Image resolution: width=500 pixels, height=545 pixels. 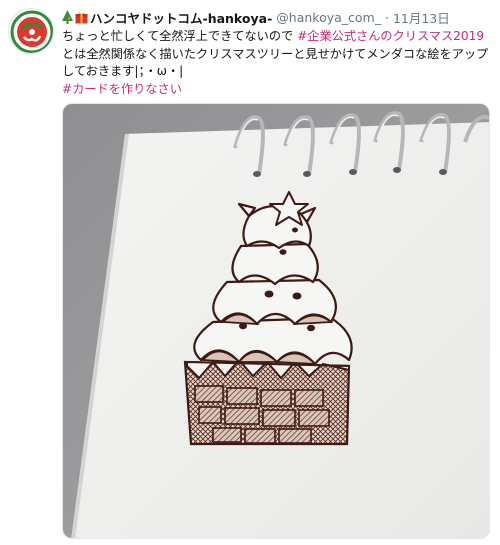 What do you see at coordinates (390, 36) in the screenshot?
I see `hashtag-link-1: #企業公式さんのクリスマス2019` at bounding box center [390, 36].